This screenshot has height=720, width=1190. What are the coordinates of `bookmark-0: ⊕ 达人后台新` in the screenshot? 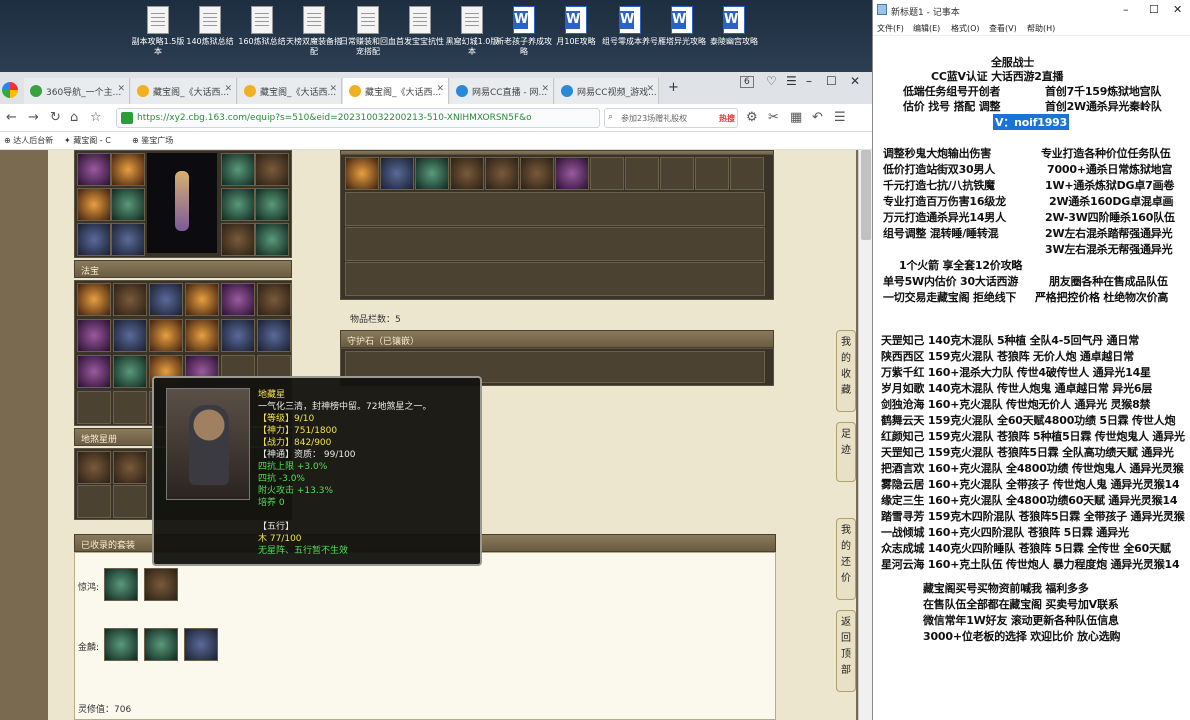 It's located at (28, 140).